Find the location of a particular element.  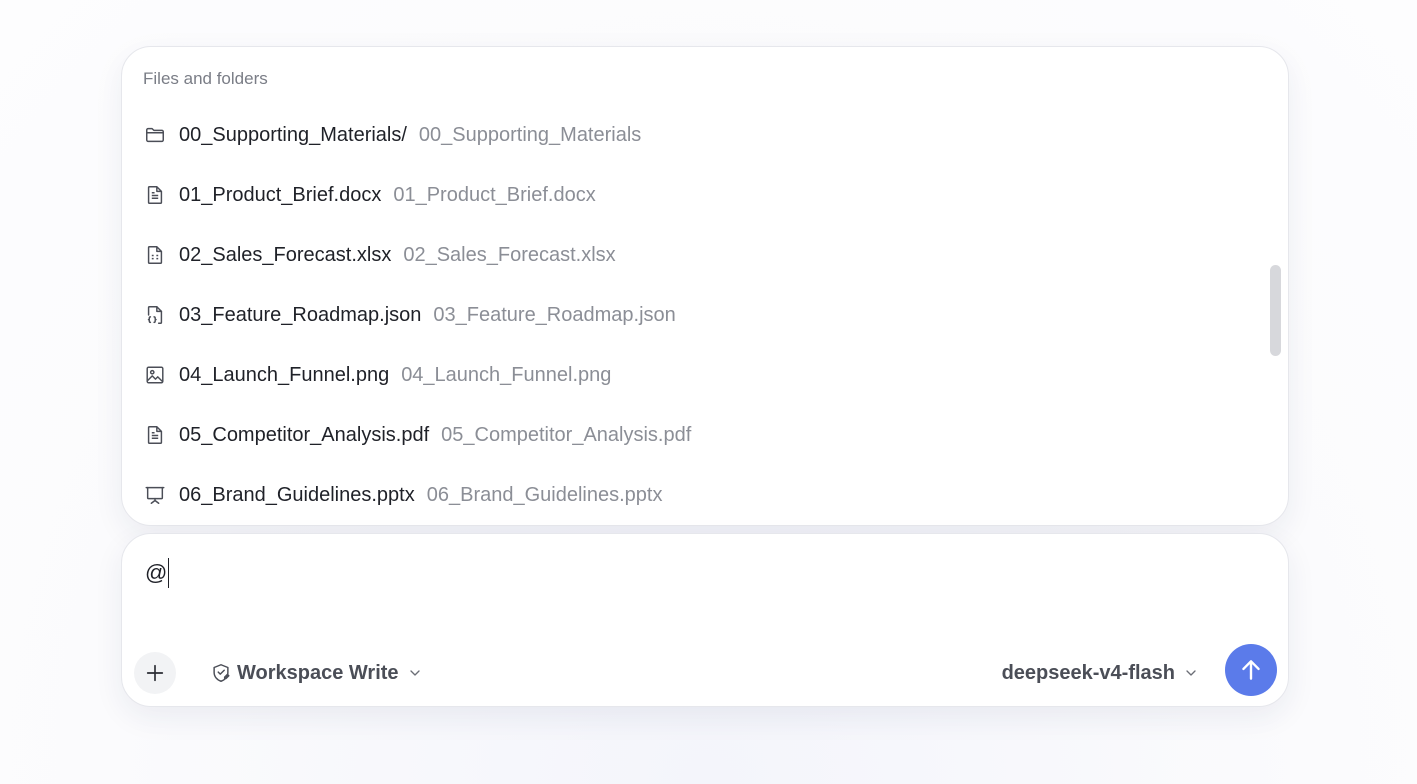

file-path: 05_Competitor_Analysis.pdf is located at coordinates (566, 434).